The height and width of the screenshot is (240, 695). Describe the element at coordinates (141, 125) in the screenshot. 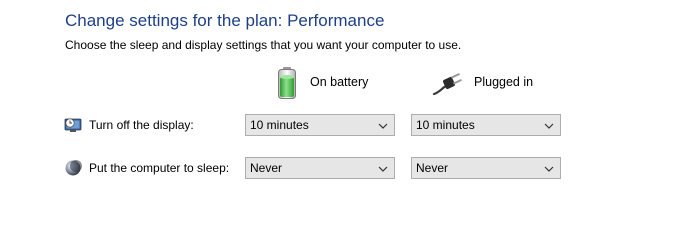

I see `row-label-display: Turn off the display:` at that location.